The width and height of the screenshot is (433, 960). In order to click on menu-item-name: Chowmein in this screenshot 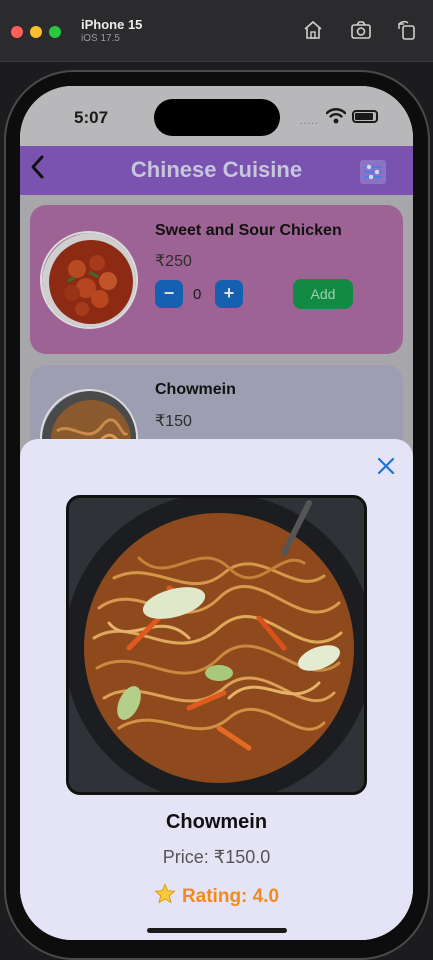, I will do `click(195, 389)`.